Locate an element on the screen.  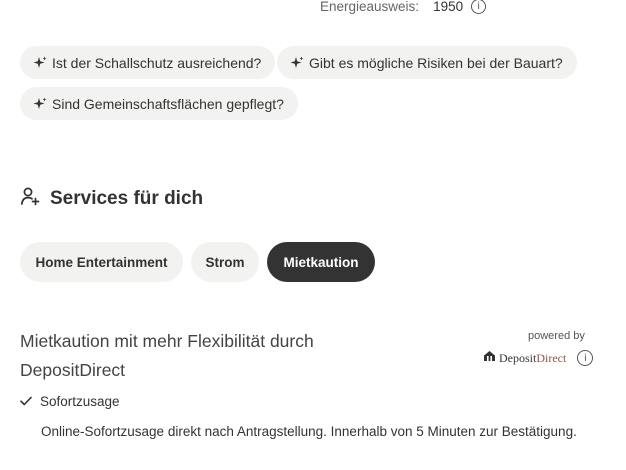
energy-certificate-row: Energieausweis: 1950 i is located at coordinates (403, 7).